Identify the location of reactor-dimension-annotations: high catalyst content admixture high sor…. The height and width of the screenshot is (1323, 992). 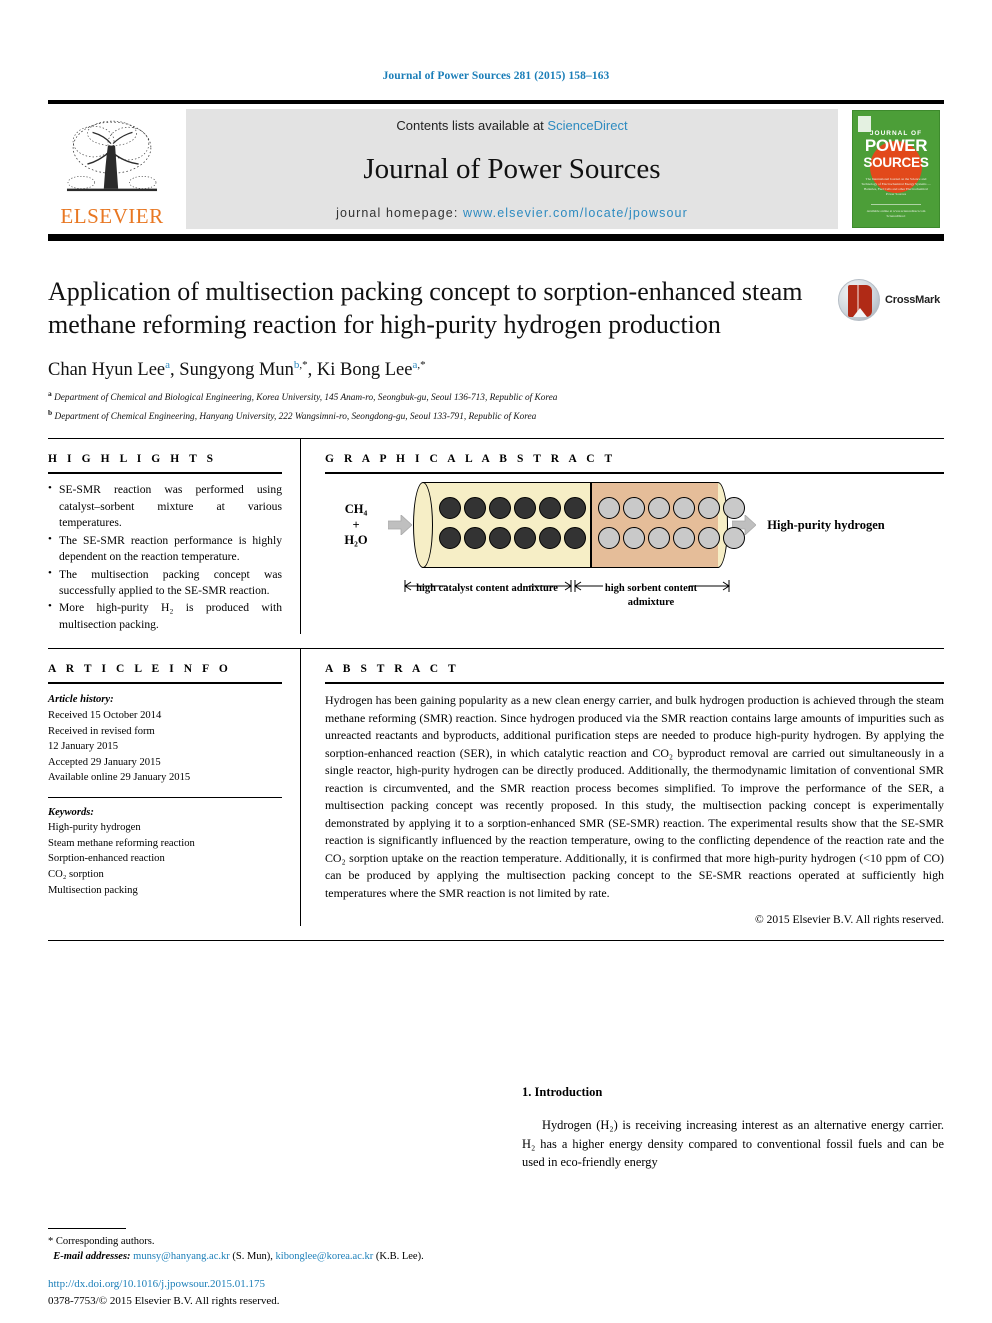
(568, 603).